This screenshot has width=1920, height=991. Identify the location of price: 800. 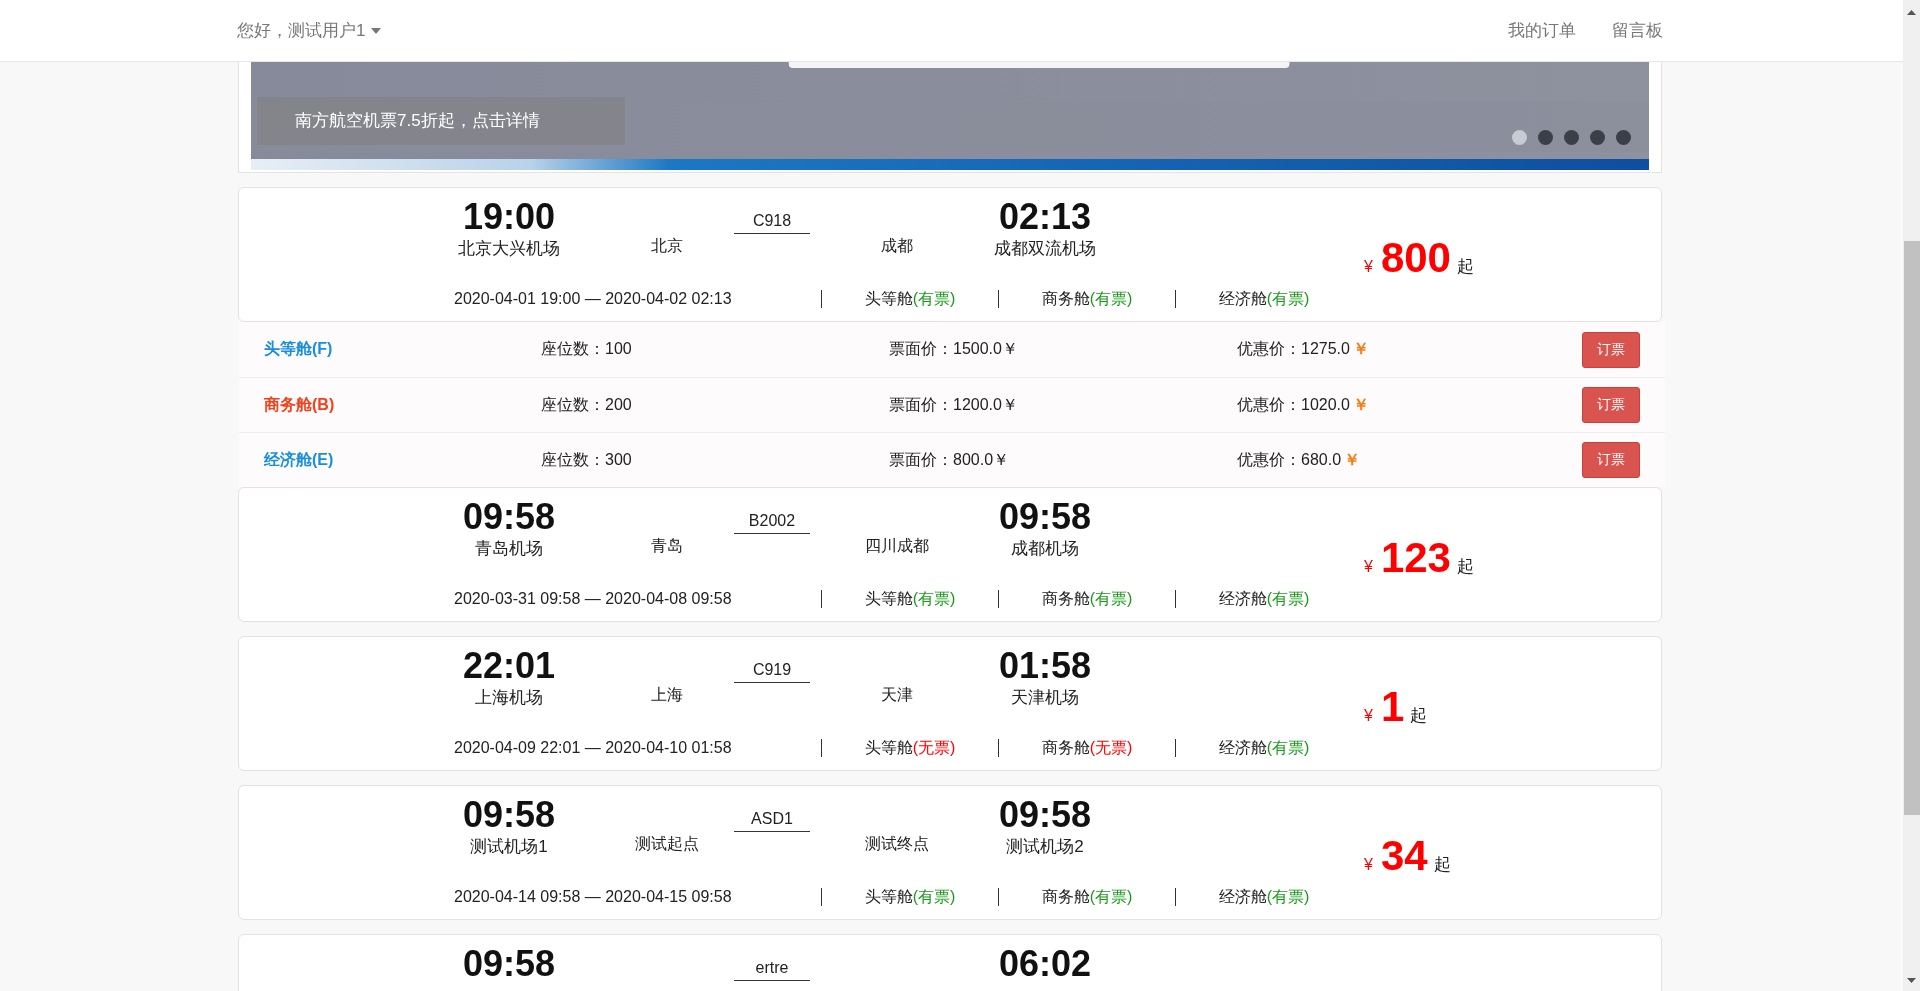
(1415, 258).